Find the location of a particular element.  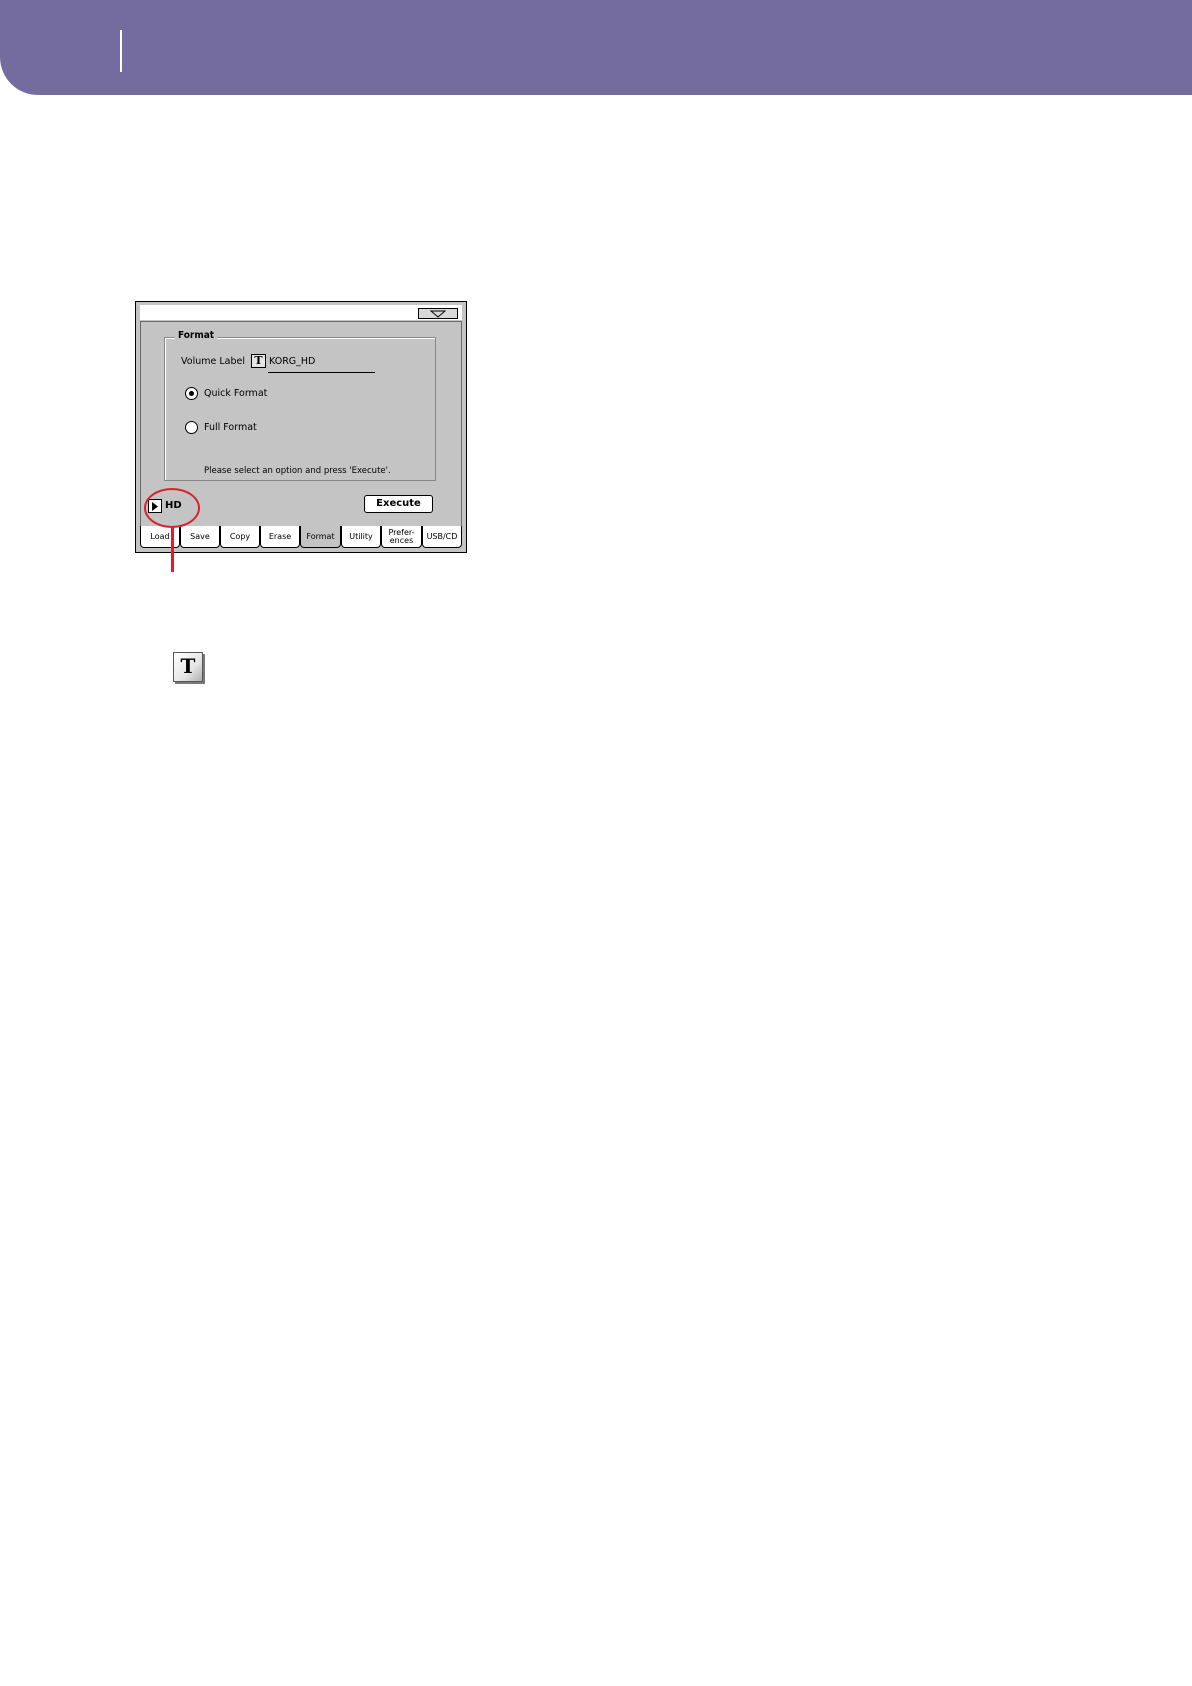

tab-copy: Copy is located at coordinates (240, 537).